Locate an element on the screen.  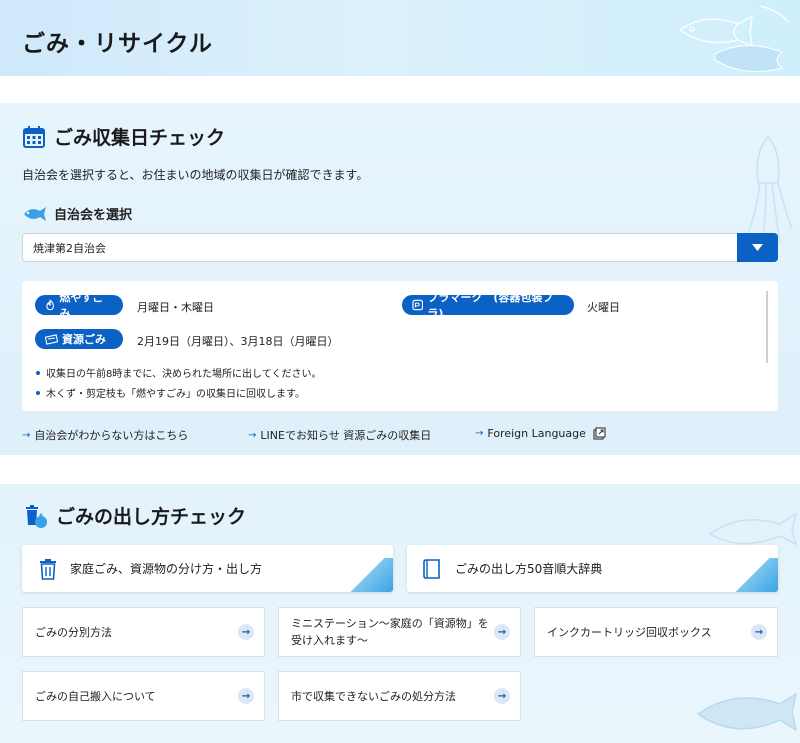
self-delivery-link: ごみの自己搬入について → is located at coordinates (143, 696).